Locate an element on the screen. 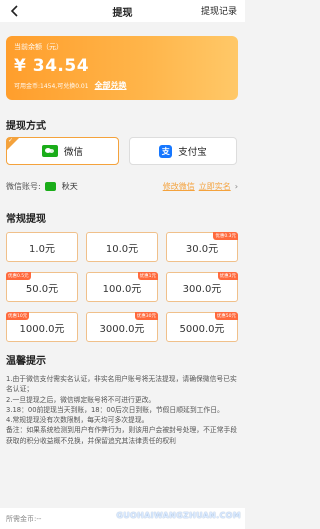  amount-label: 100.0元 is located at coordinates (122, 289).